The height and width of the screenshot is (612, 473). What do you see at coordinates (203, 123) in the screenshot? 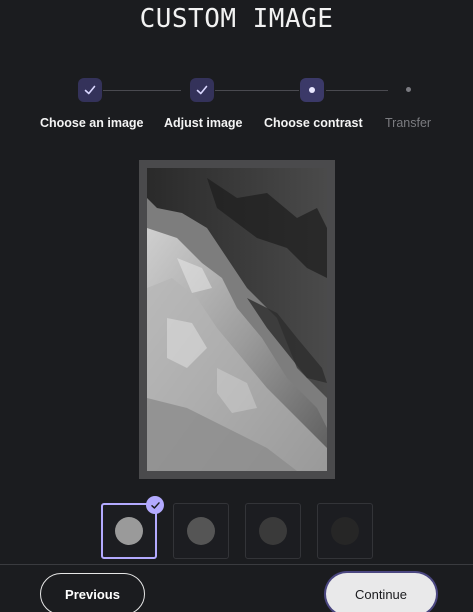
I see `step-label-adjust-image: Adjust image` at bounding box center [203, 123].